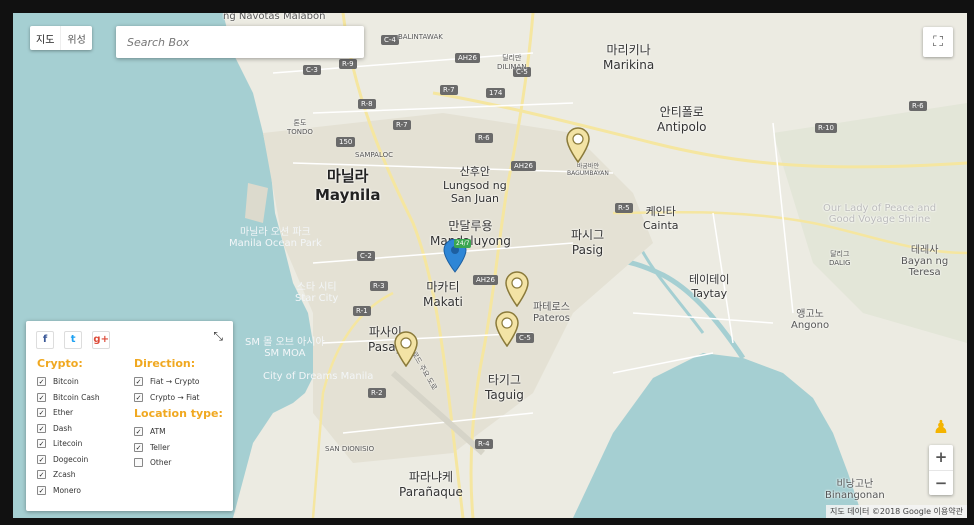 This screenshot has height=525, width=974. I want to click on crypto-checkbox-row: ✓ Litecoin, so click(68, 444).